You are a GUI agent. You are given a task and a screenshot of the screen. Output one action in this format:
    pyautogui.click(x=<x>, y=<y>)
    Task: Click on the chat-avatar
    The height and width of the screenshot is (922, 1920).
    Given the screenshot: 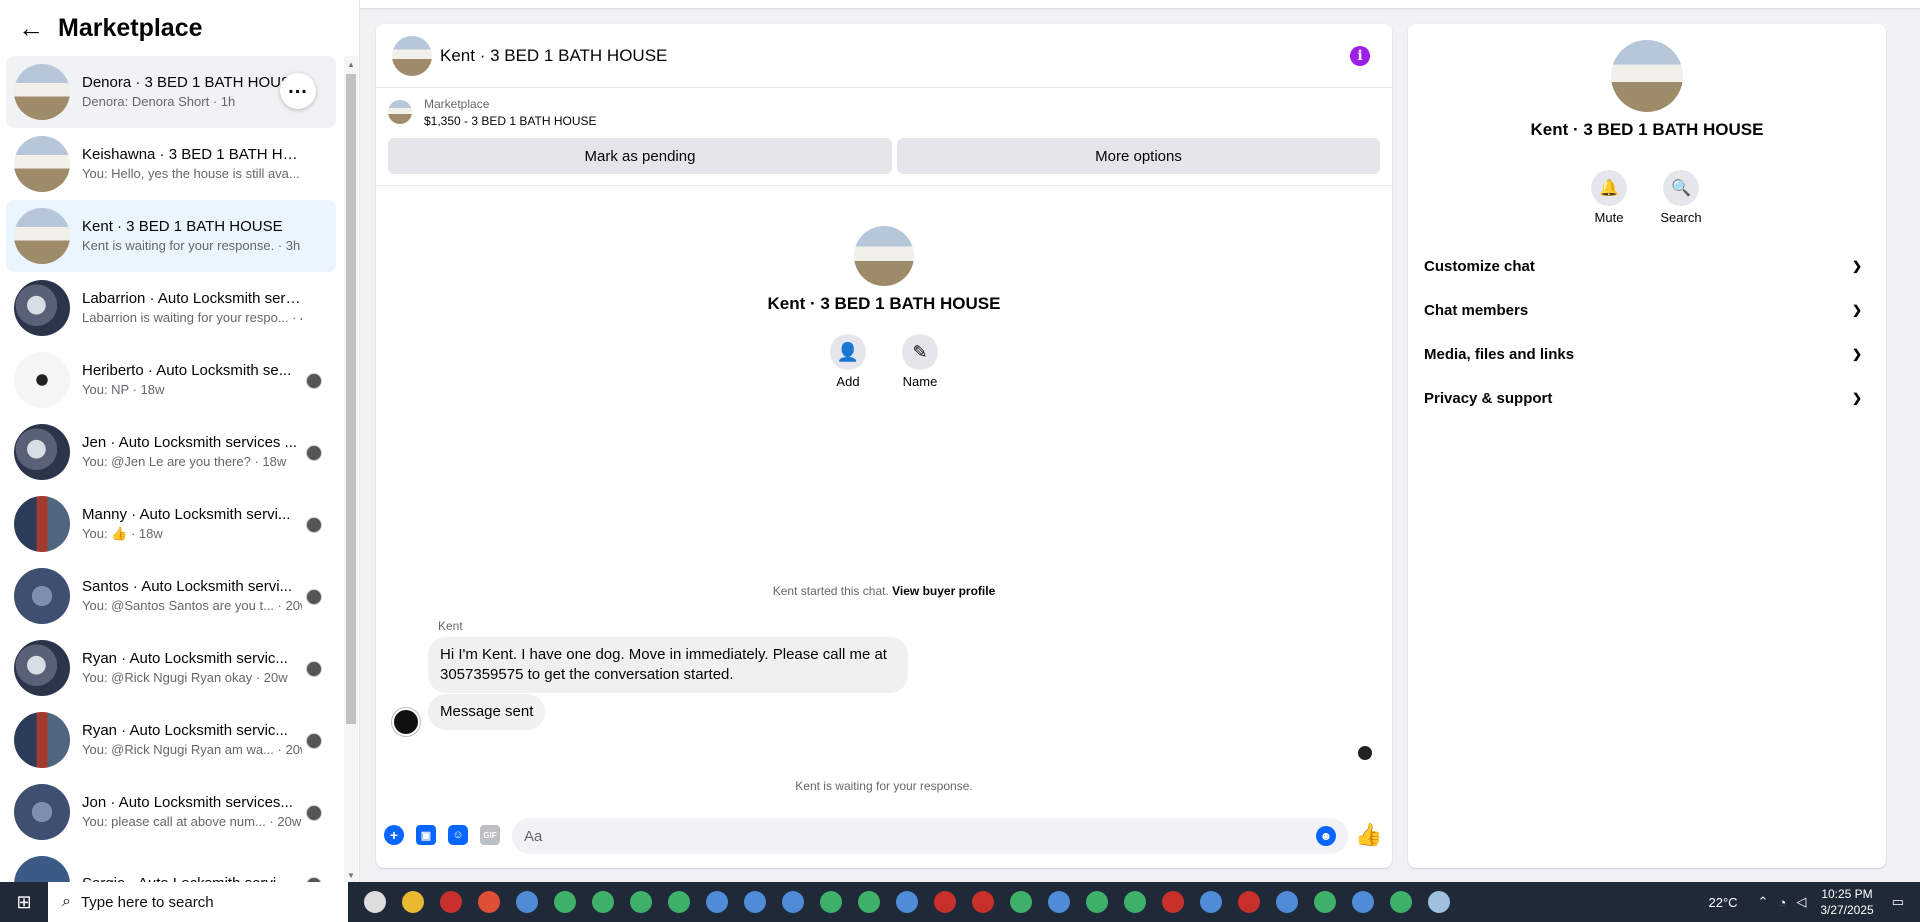 What is the action you would take?
    pyautogui.click(x=412, y=55)
    